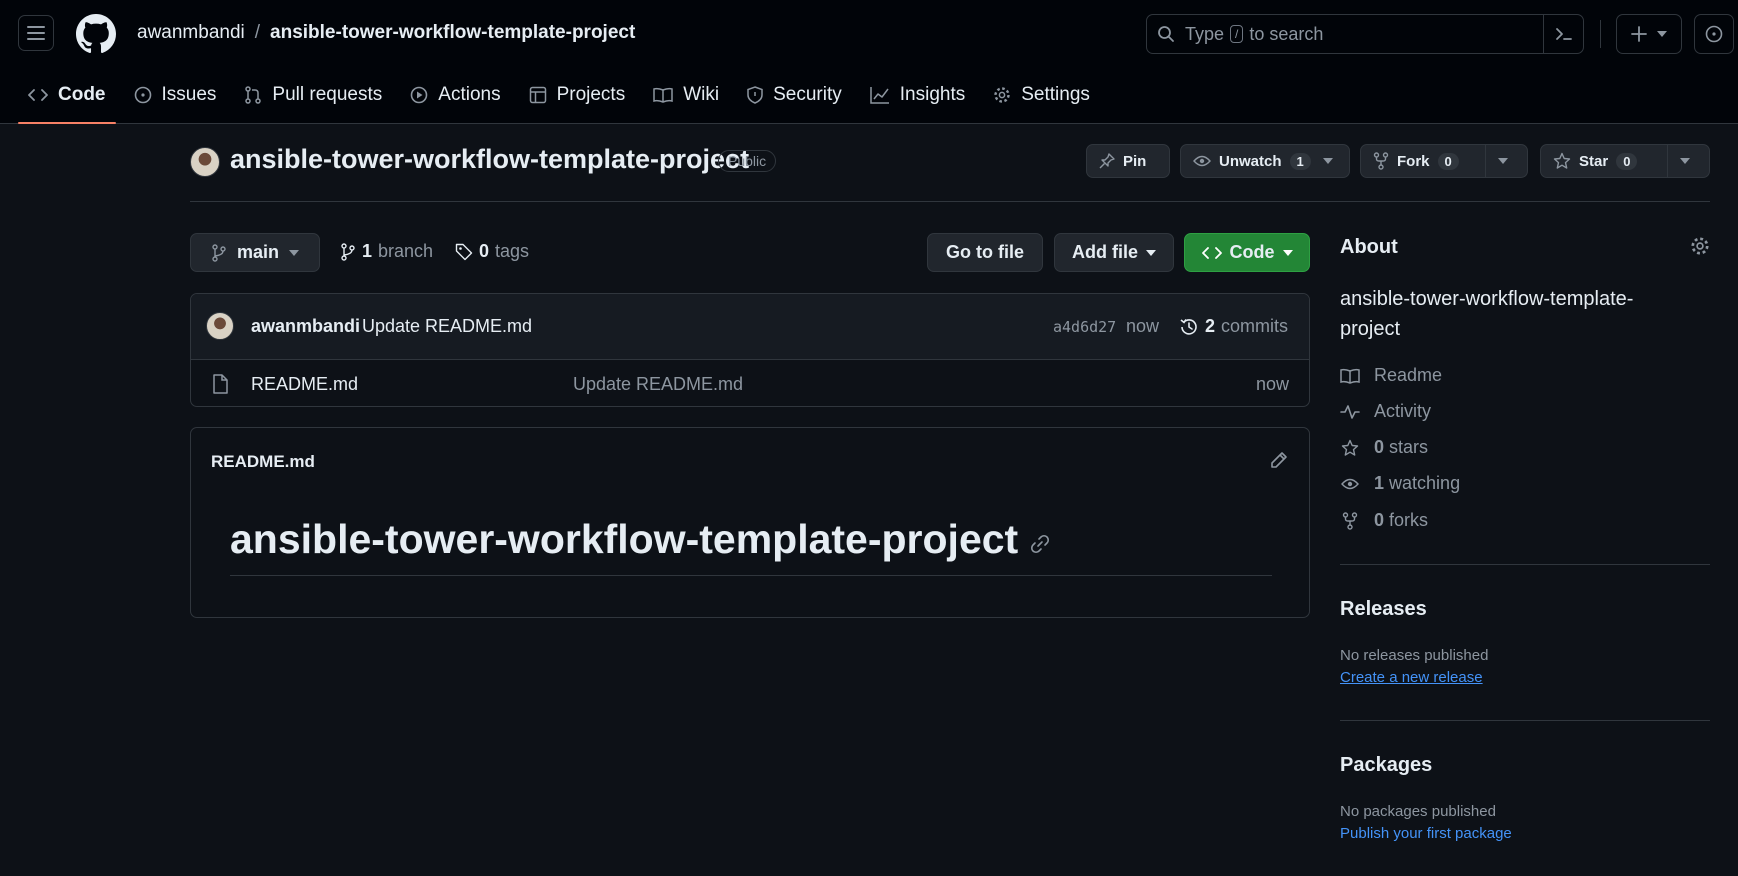 The height and width of the screenshot is (876, 1738). What do you see at coordinates (1600, 34) in the screenshot?
I see `header-divider` at bounding box center [1600, 34].